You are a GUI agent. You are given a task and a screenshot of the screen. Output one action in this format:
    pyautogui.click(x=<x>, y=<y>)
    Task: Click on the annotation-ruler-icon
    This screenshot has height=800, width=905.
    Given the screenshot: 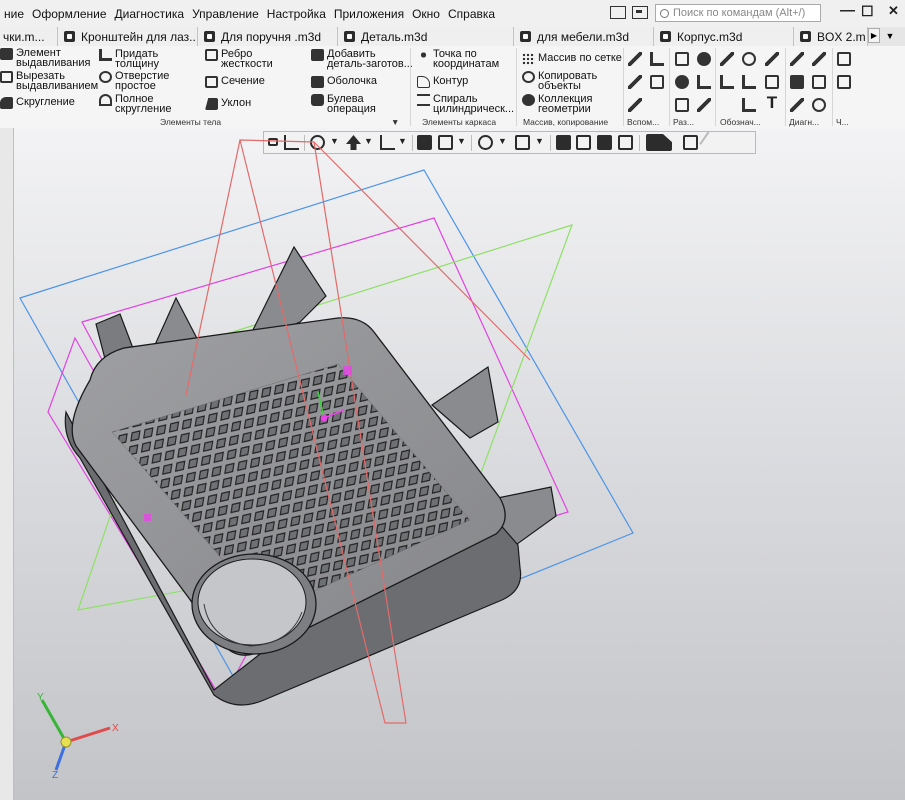 What is the action you would take?
    pyautogui.click(x=772, y=59)
    